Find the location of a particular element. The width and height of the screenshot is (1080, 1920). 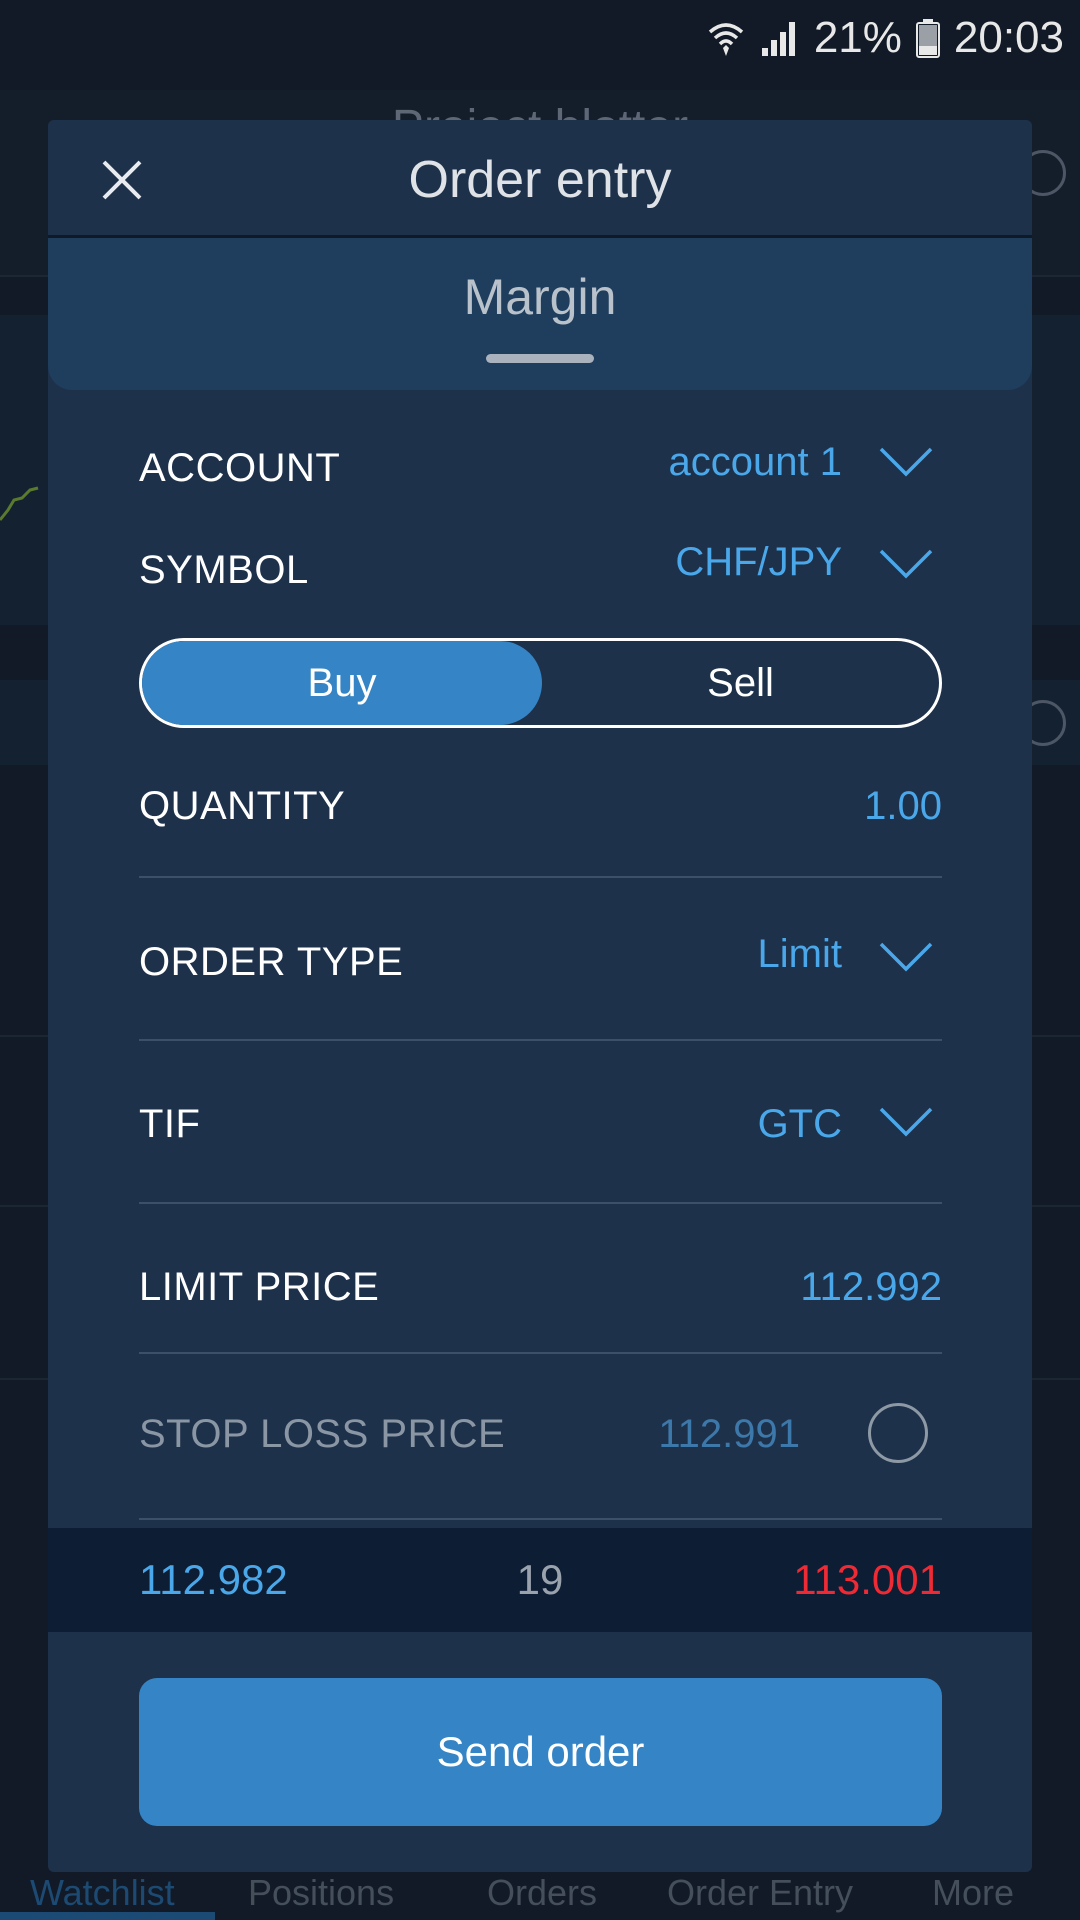

battery-percent: 21% is located at coordinates (857, 37).